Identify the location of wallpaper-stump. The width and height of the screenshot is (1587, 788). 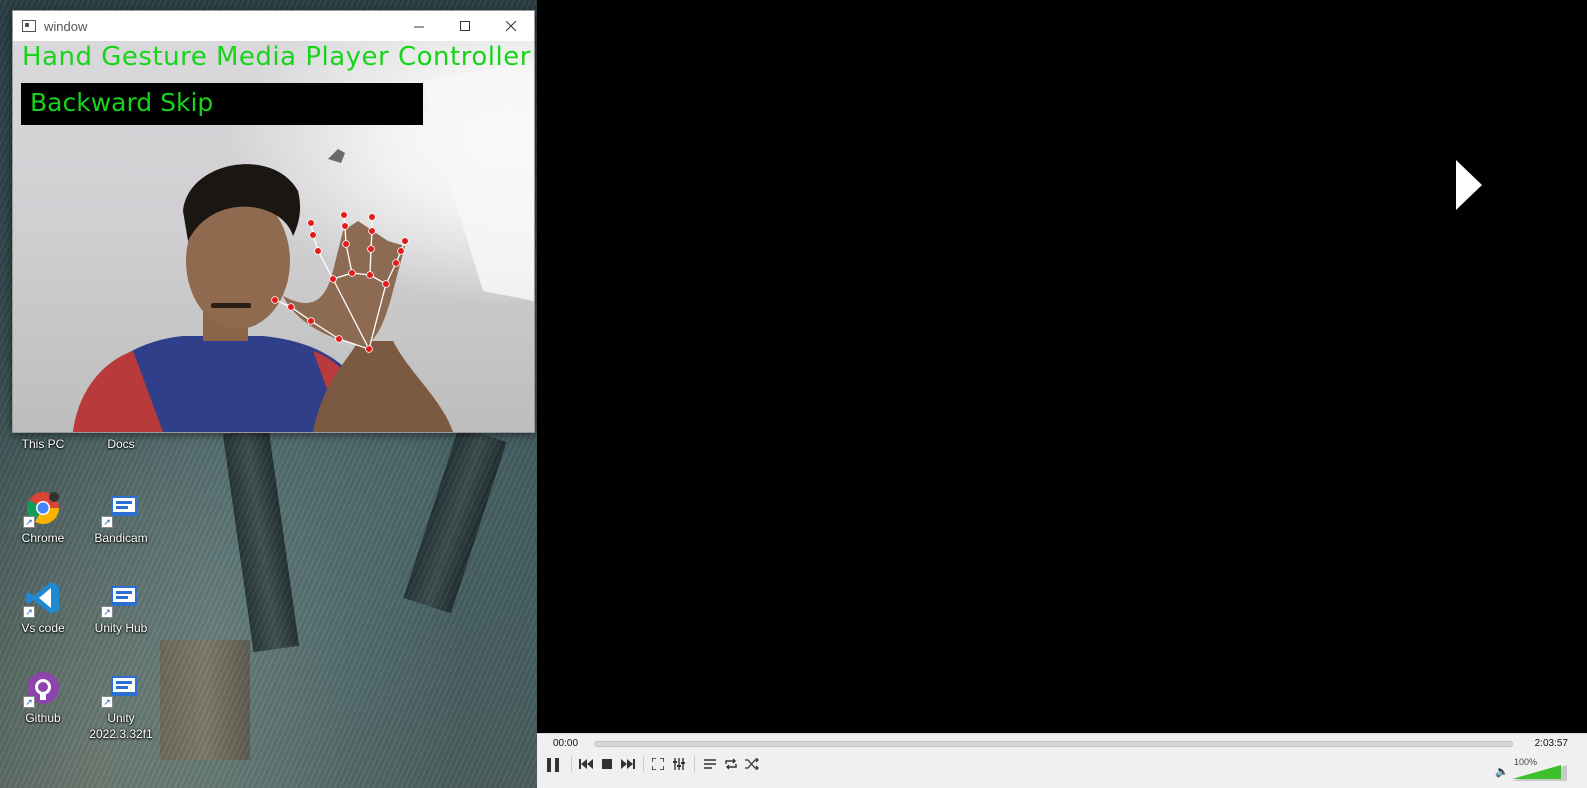
(205, 700).